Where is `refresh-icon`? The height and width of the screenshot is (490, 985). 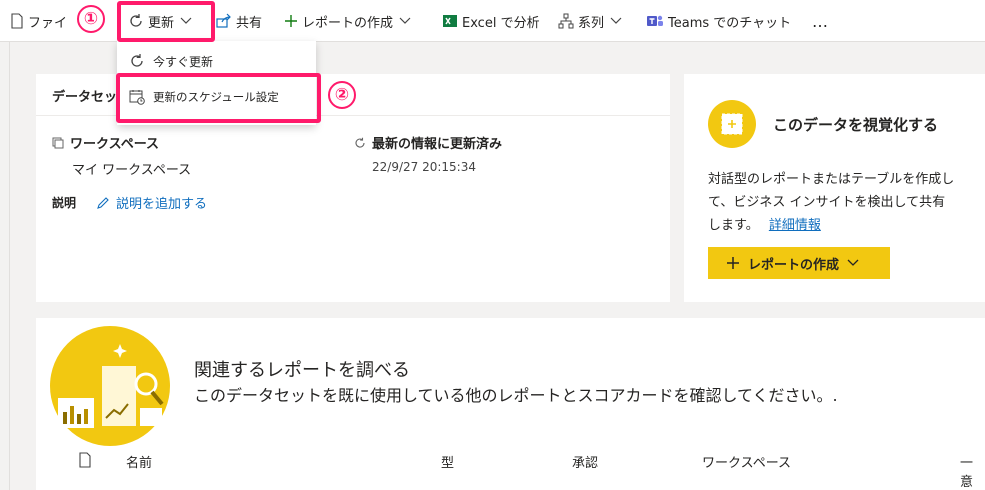
refresh-icon is located at coordinates (137, 61).